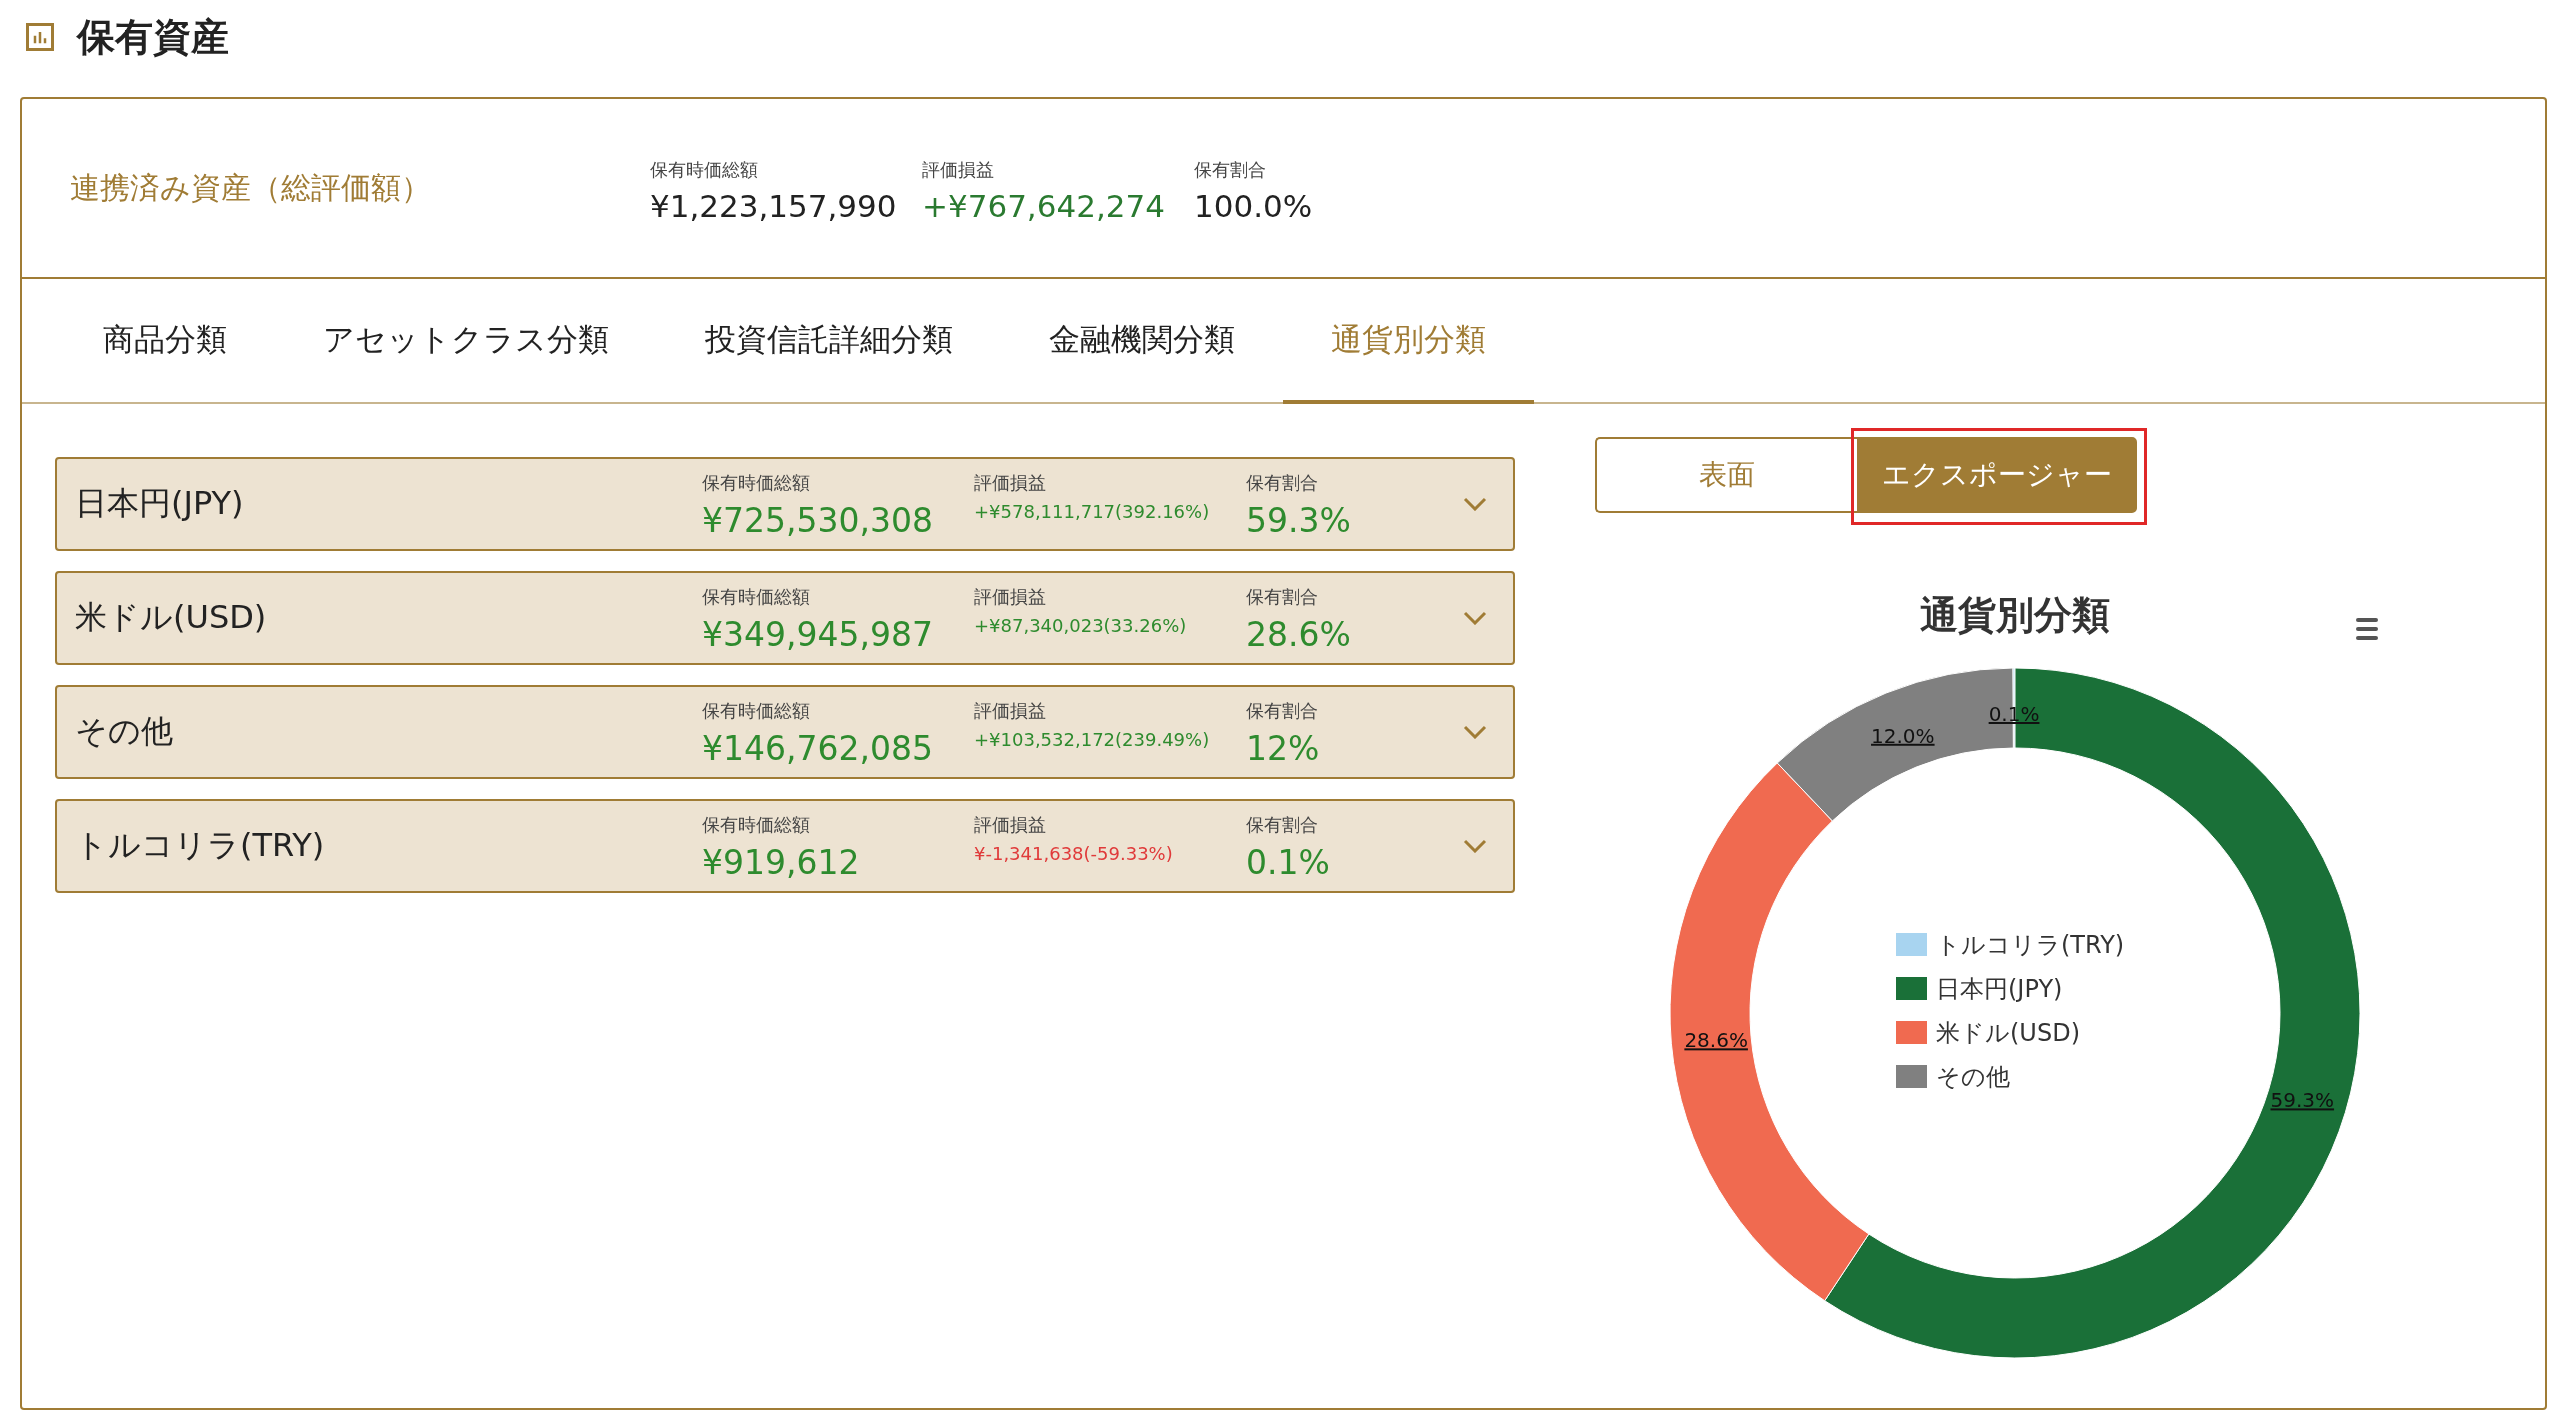  Describe the element at coordinates (1074, 854) in the screenshot. I see `profit-loss: ¥-1,341,638(-59.33%)` at that location.